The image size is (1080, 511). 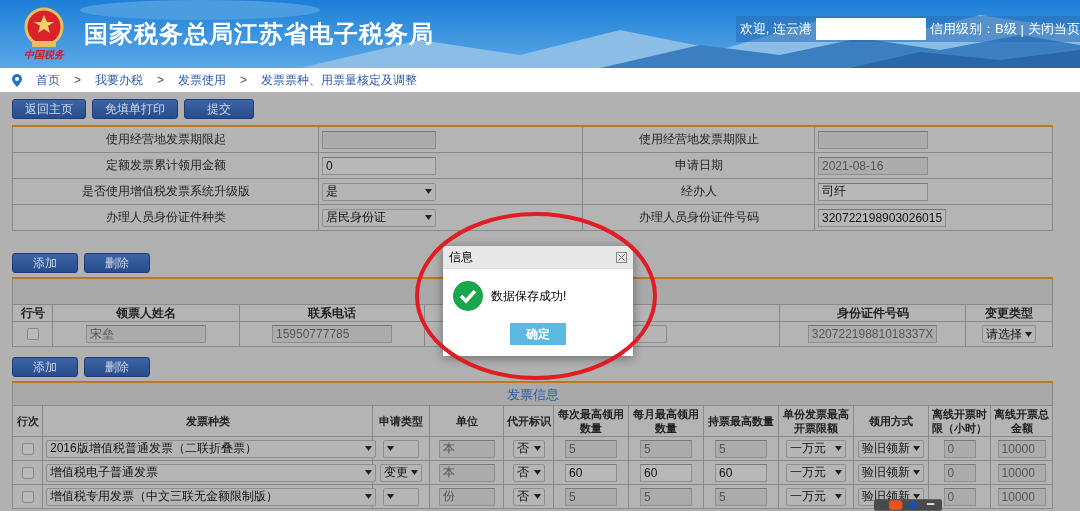 I want to click on breadcrumb-link: 首页, so click(x=48, y=80).